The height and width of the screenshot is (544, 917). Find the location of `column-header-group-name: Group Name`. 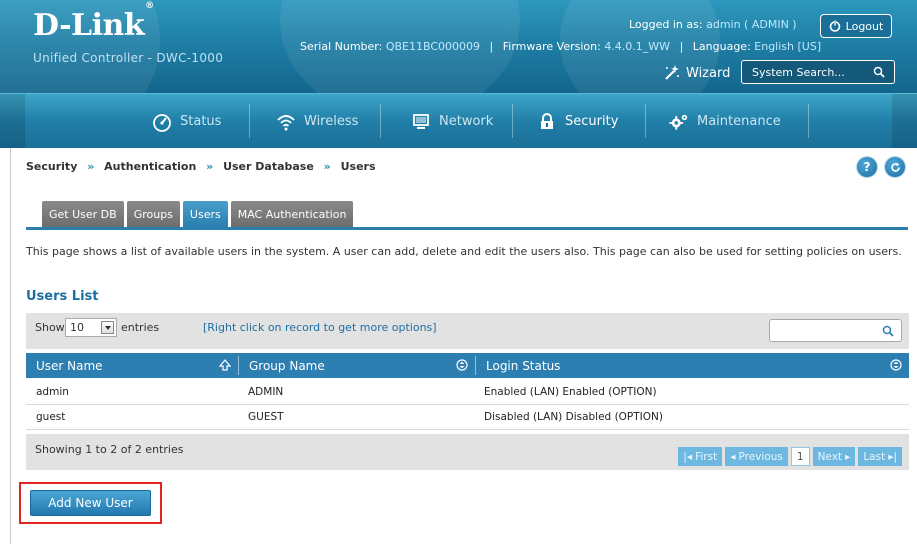

column-header-group-name: Group Name is located at coordinates (357, 365).